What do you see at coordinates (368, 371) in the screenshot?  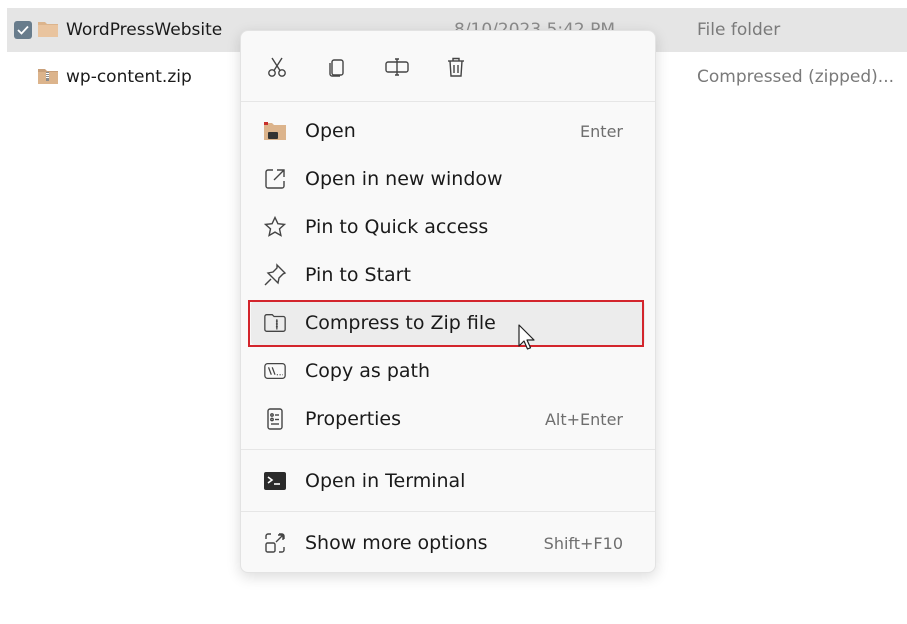 I see `menu-item-label: Copy as path` at bounding box center [368, 371].